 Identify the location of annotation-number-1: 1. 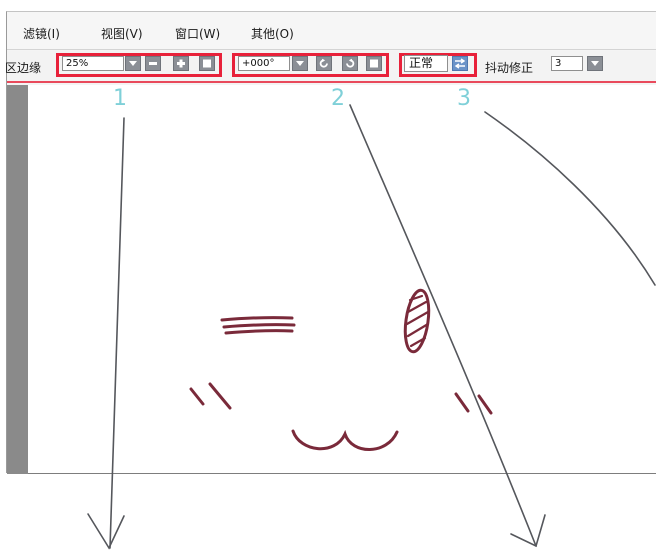
(120, 98).